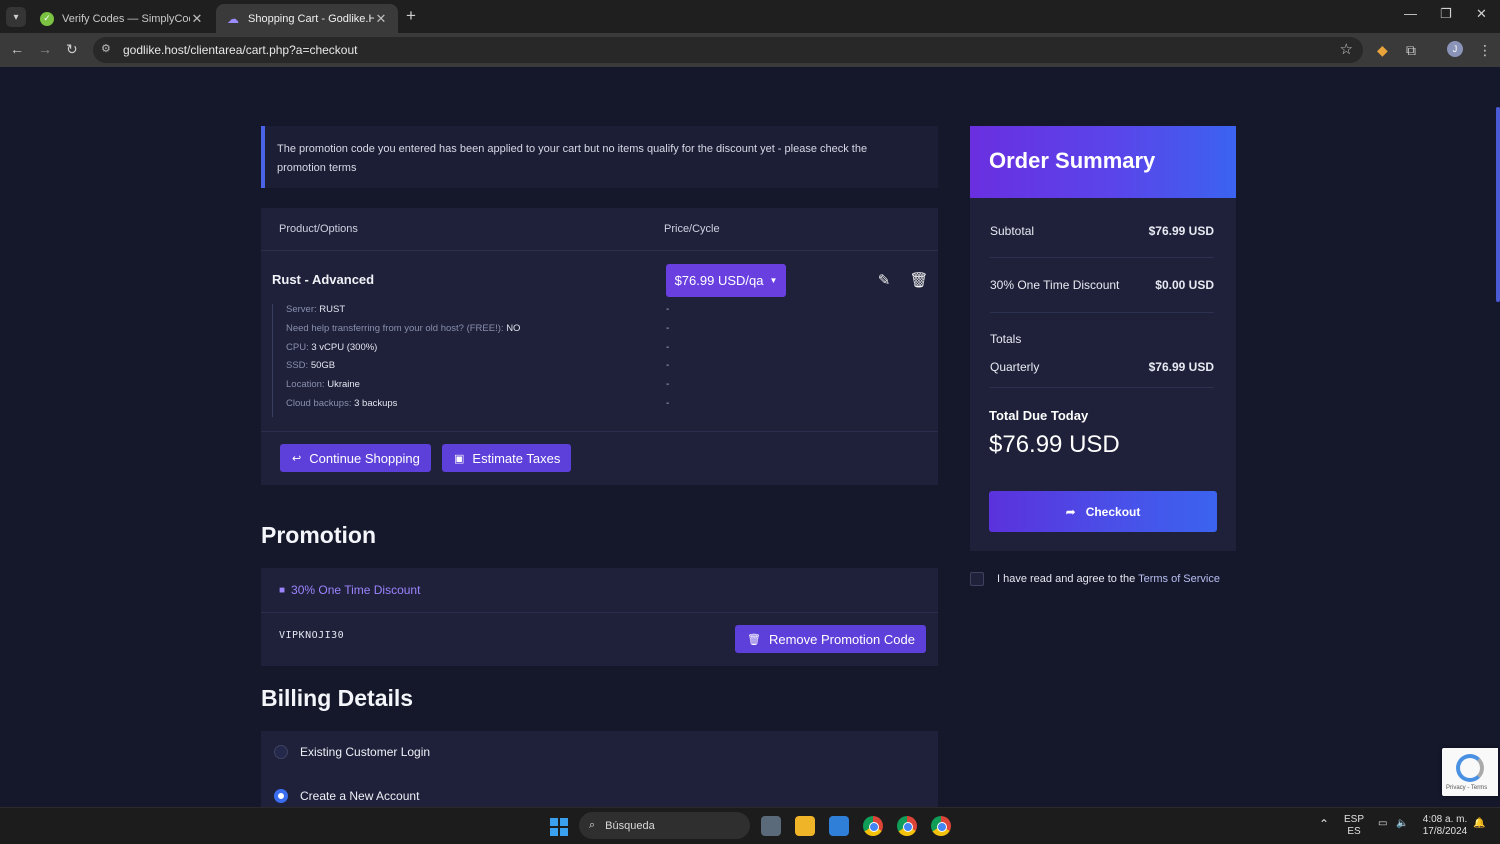 Image resolution: width=1500 pixels, height=844 pixels. Describe the element at coordinates (352, 752) in the screenshot. I see `existing-customer-option: Existing Customer Login` at that location.